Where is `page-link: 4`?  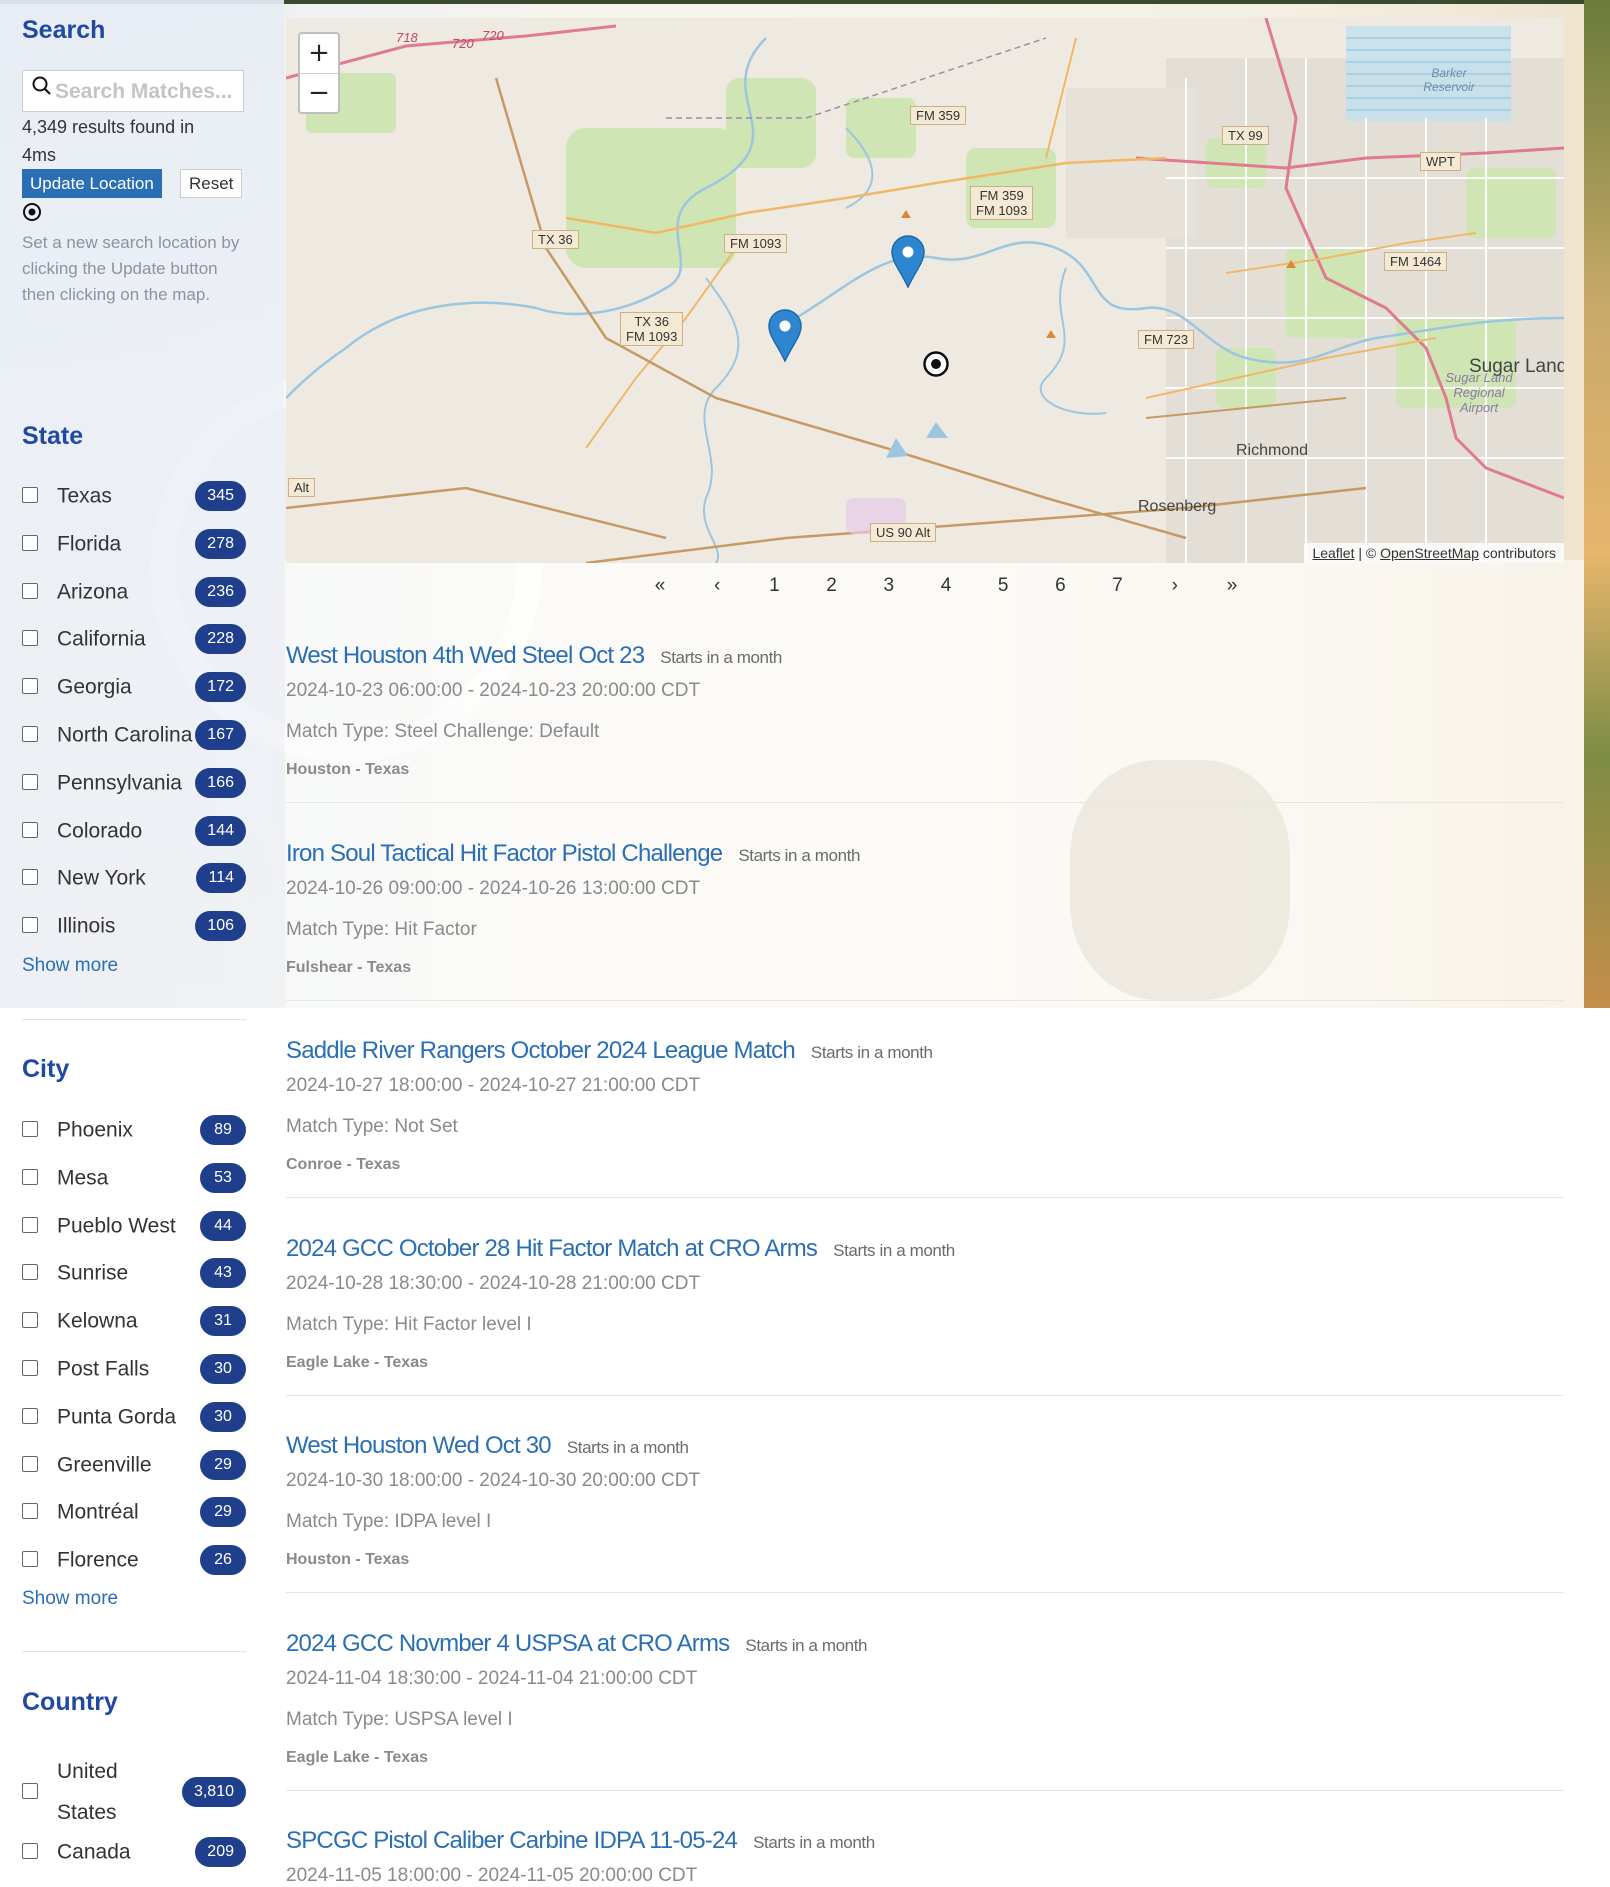
page-link: 4 is located at coordinates (946, 586).